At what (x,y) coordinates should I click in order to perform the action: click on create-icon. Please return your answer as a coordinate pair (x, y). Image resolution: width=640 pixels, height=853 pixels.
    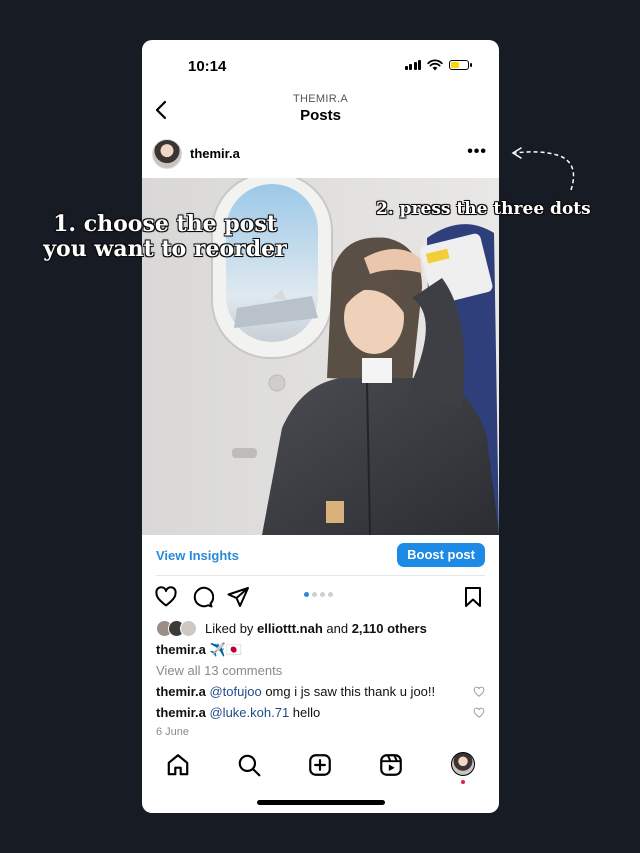
    Looking at the image, I should click on (320, 765).